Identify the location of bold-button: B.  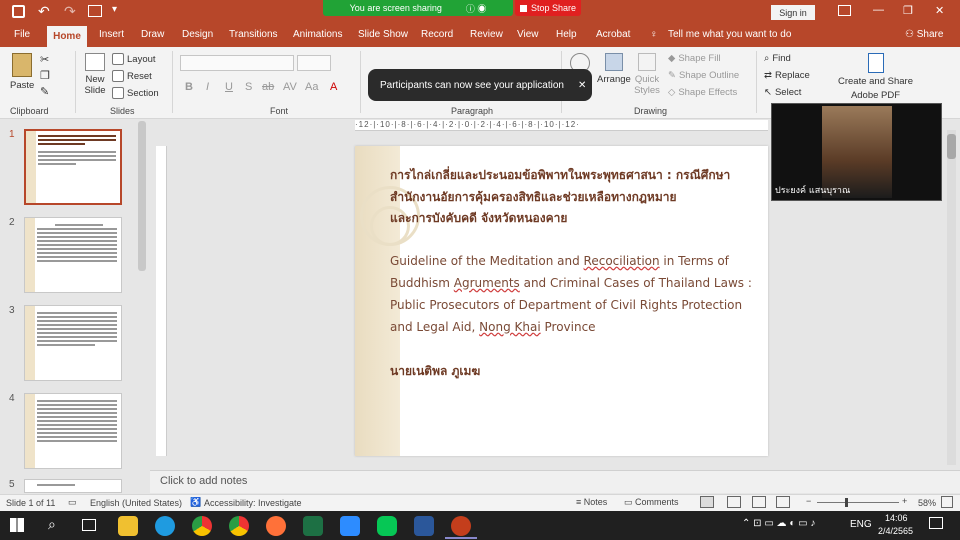
(189, 87).